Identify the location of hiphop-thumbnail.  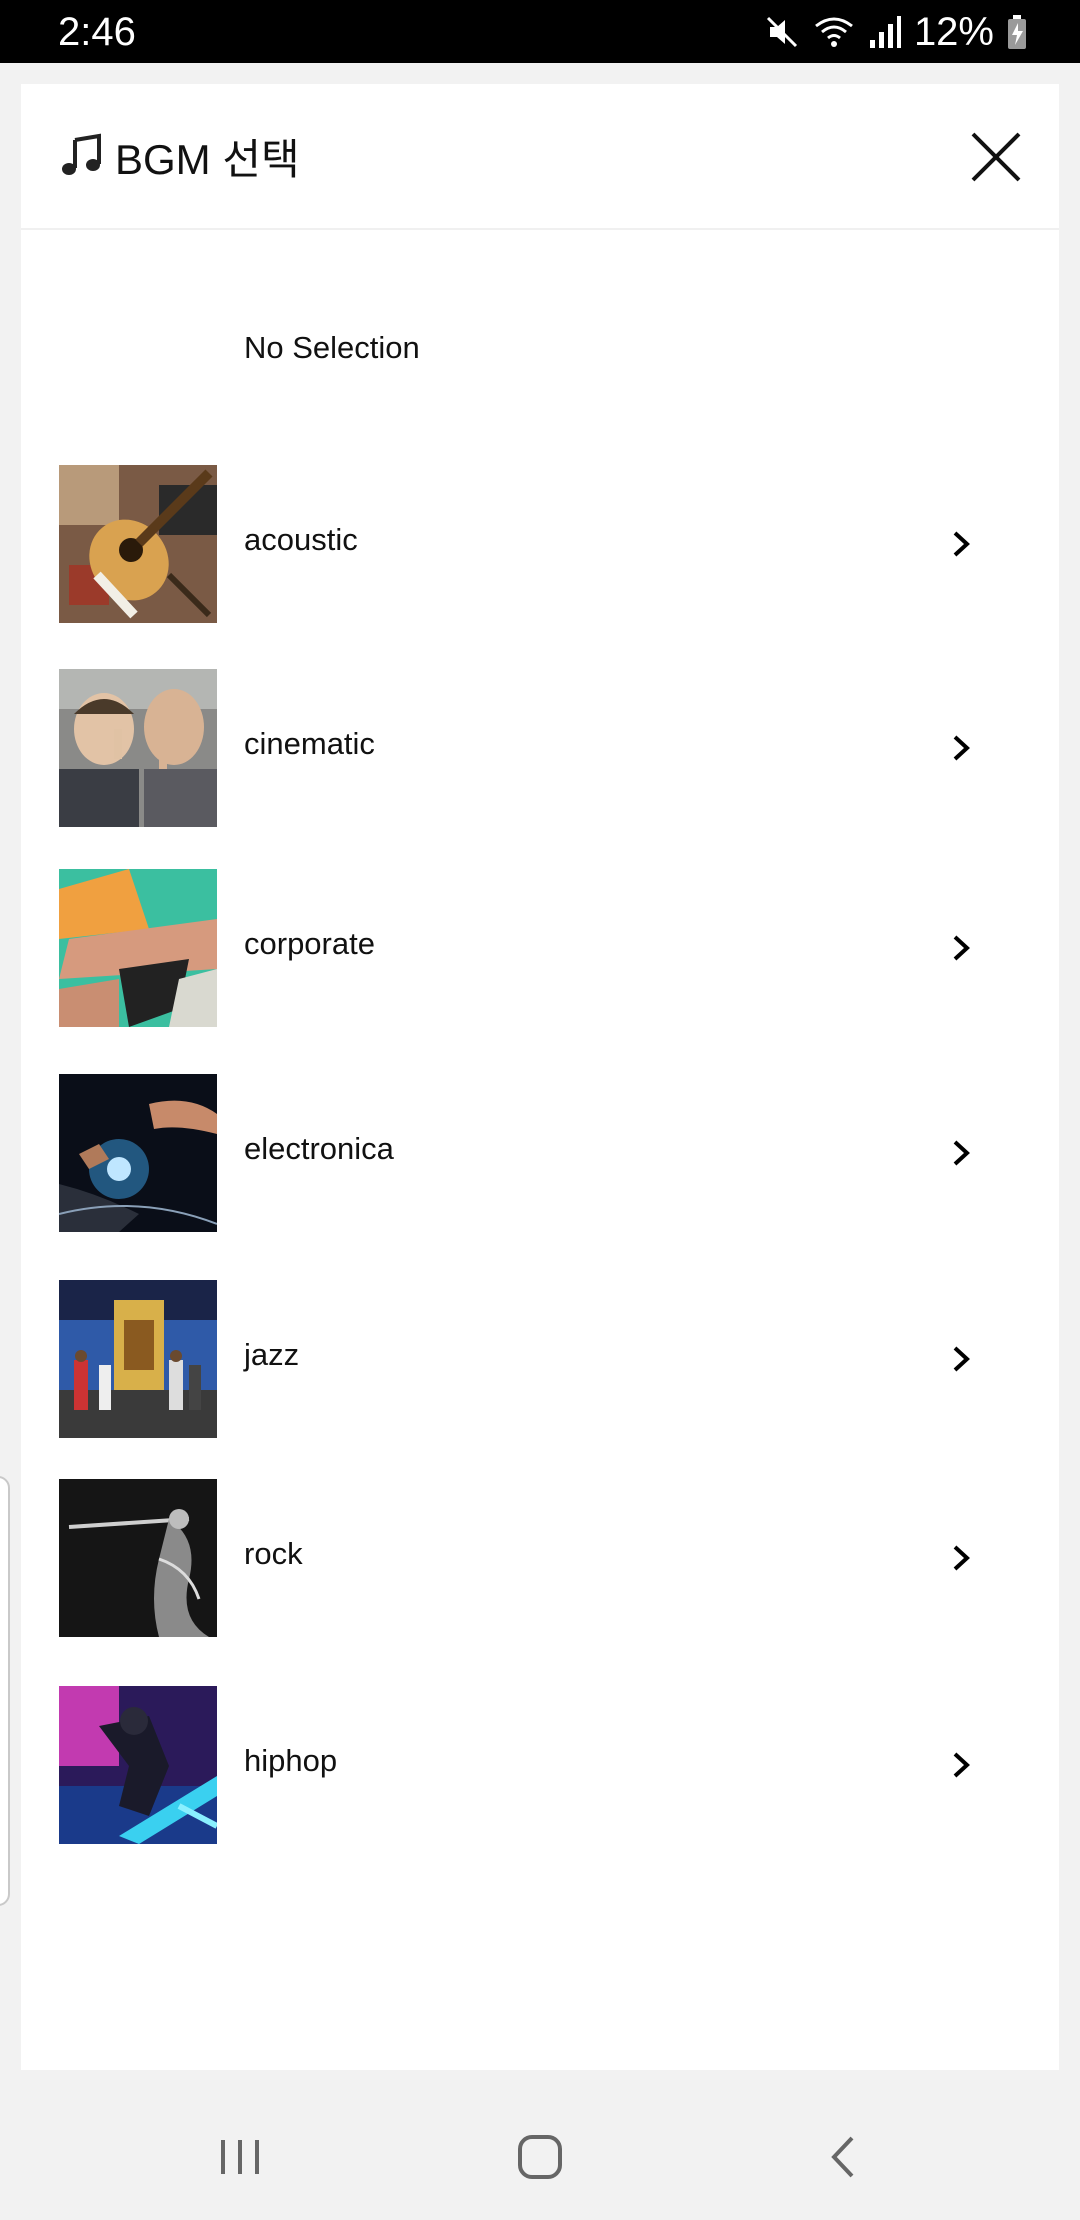
(138, 1765).